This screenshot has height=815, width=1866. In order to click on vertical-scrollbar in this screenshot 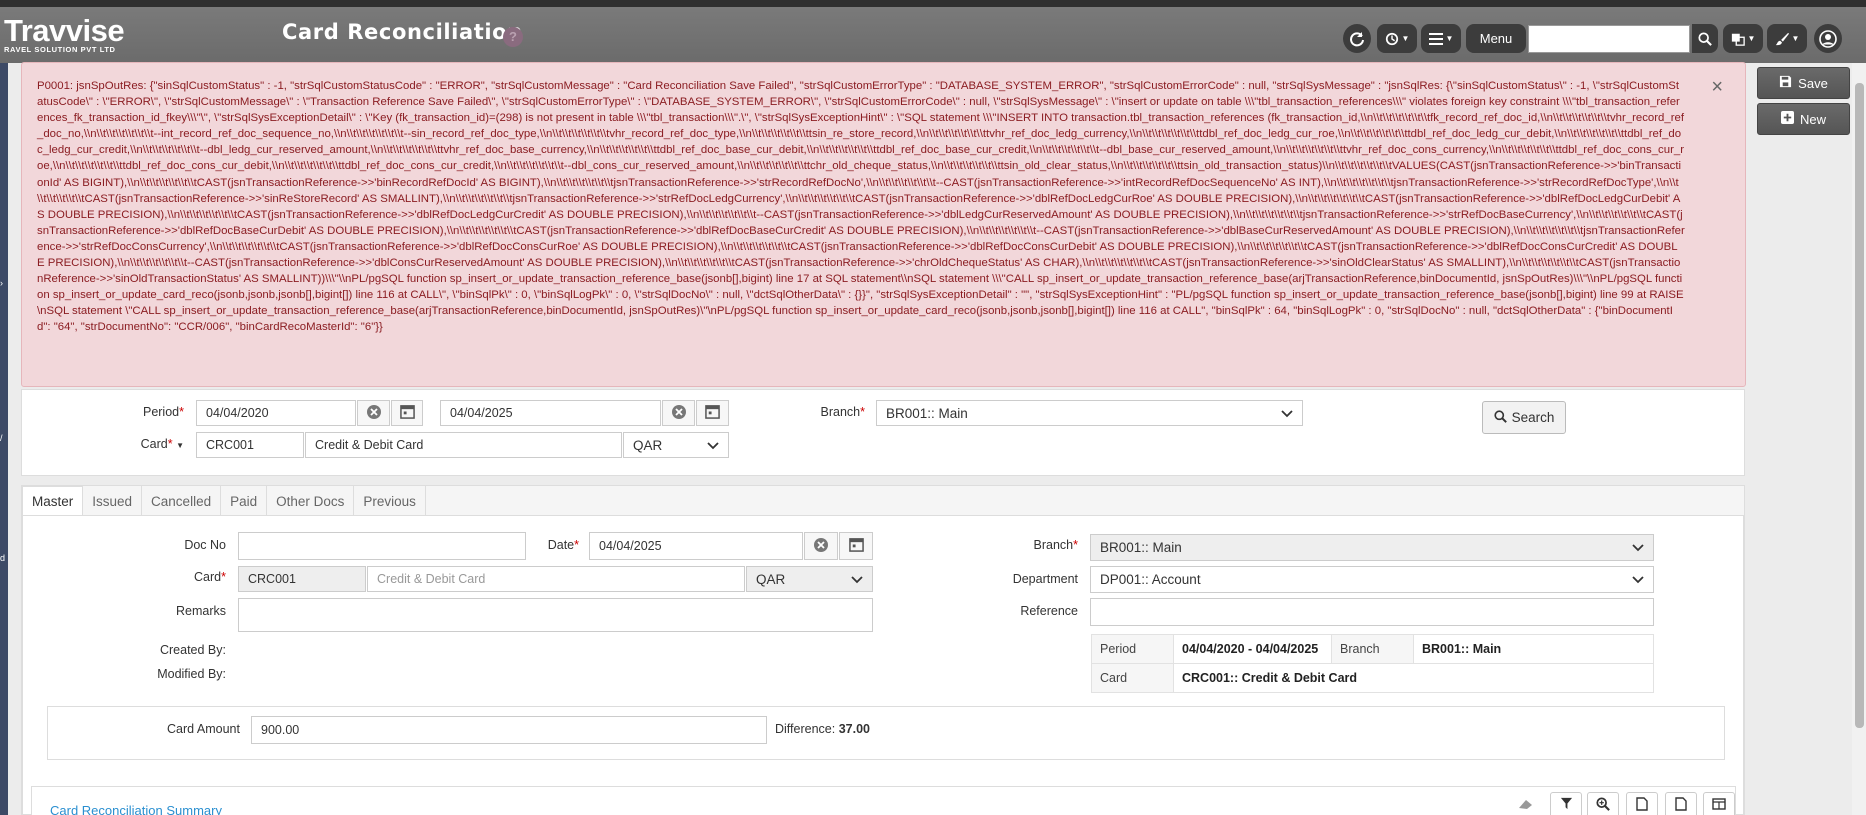, I will do `click(1859, 439)`.